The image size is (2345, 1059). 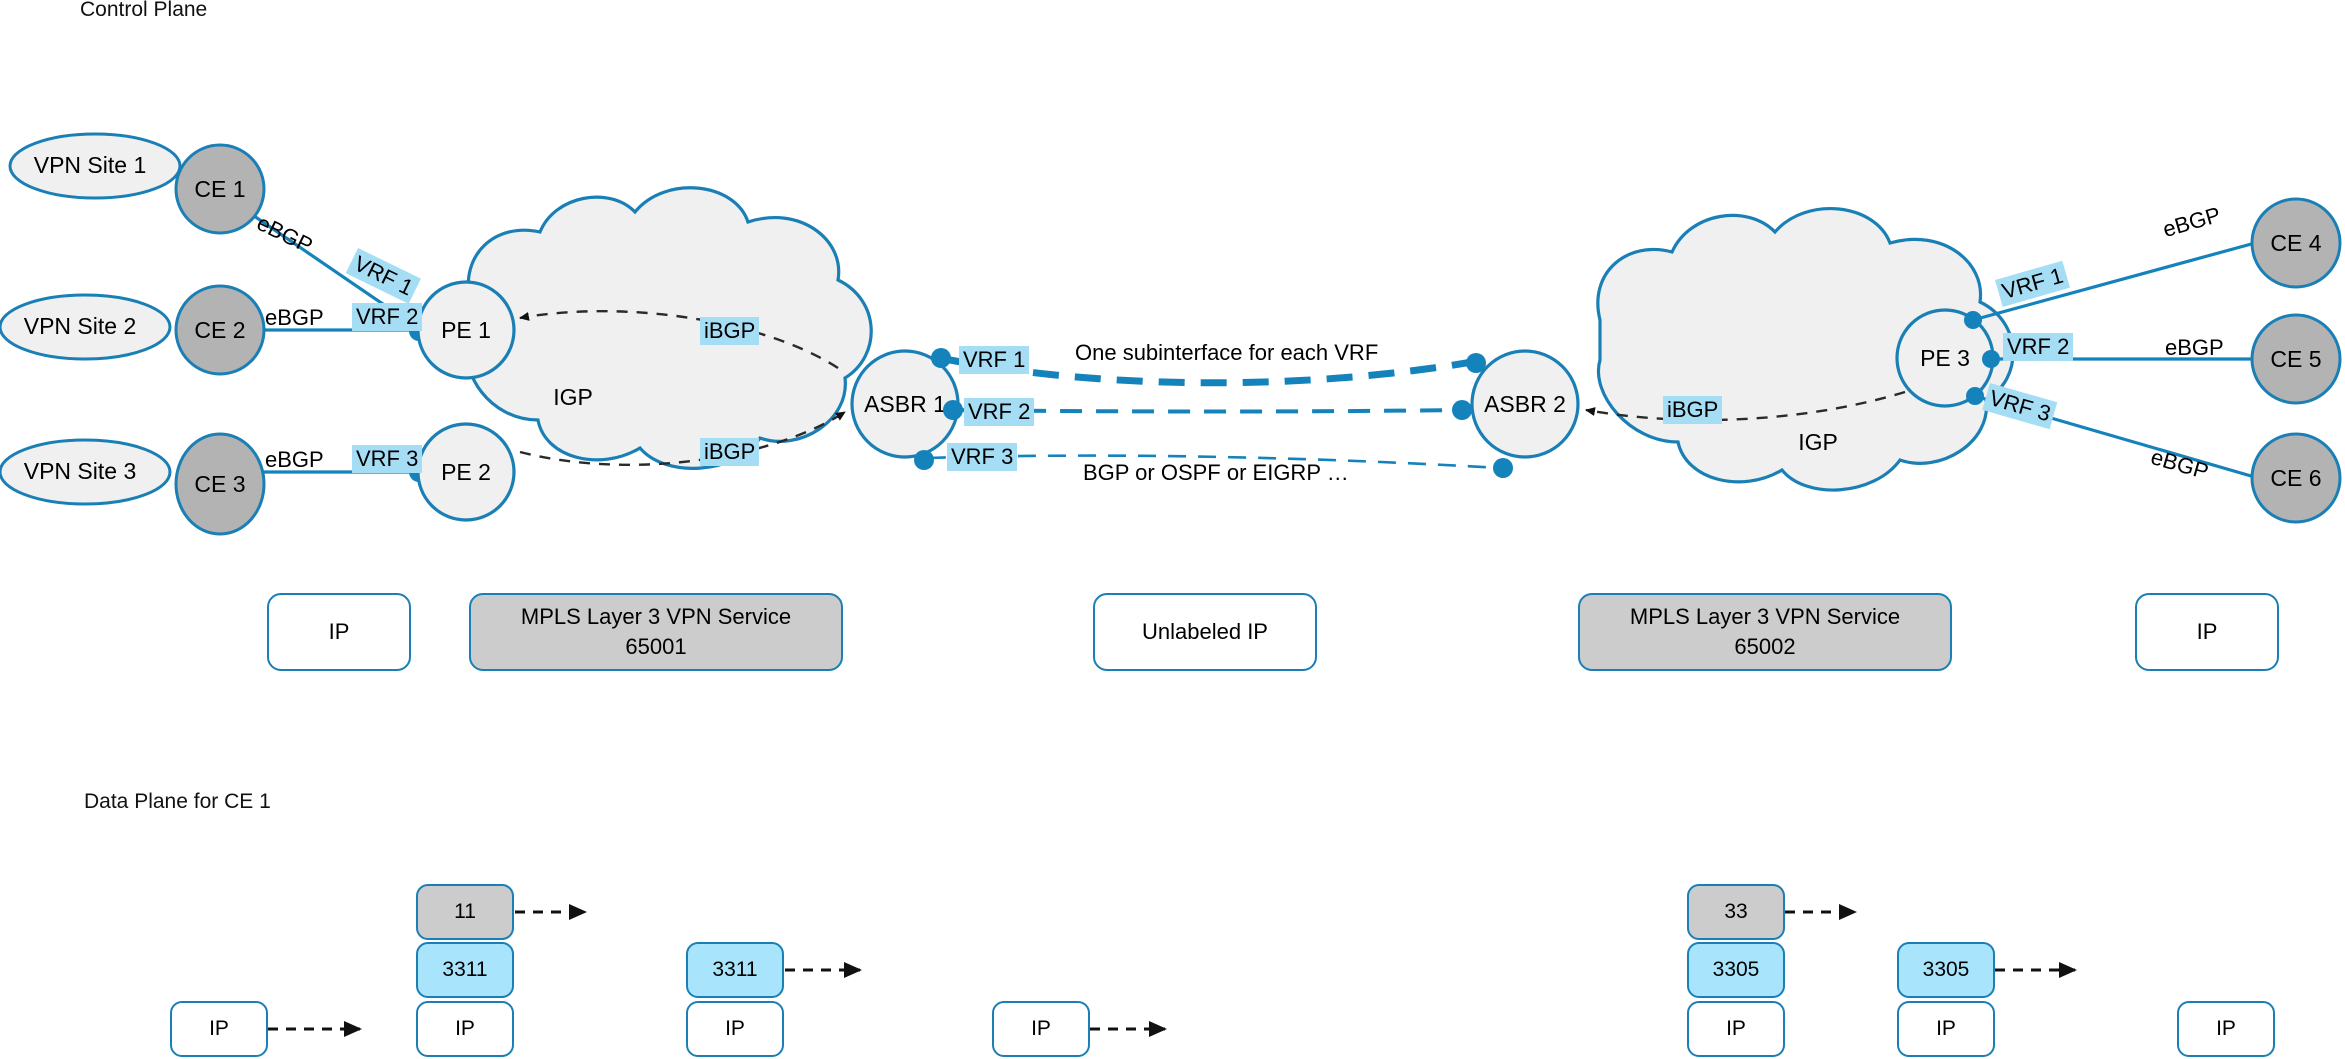 I want to click on vpn-site-3-label: VPN Site 3, so click(x=80, y=471).